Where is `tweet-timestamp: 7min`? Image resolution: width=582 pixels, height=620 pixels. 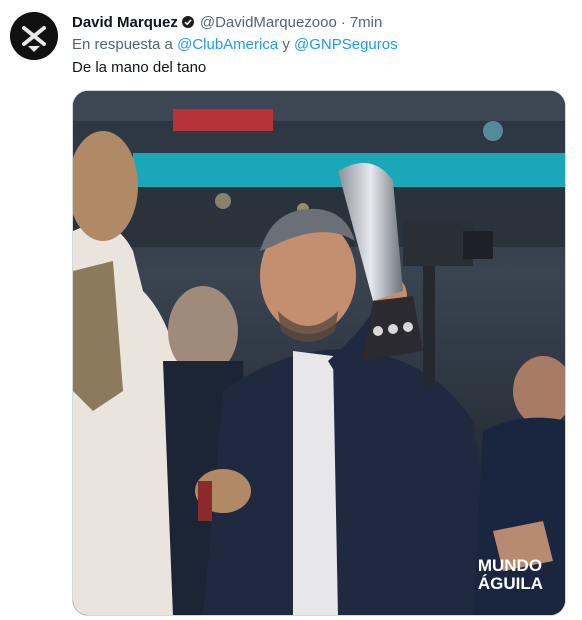 tweet-timestamp: 7min is located at coordinates (366, 22).